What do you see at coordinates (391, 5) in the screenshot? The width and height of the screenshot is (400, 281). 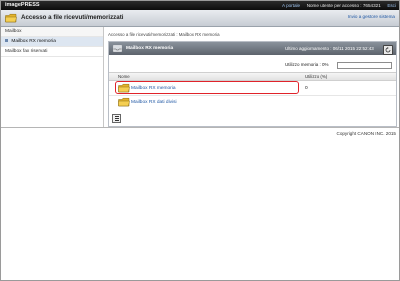 I see `exit-link: Esci` at bounding box center [391, 5].